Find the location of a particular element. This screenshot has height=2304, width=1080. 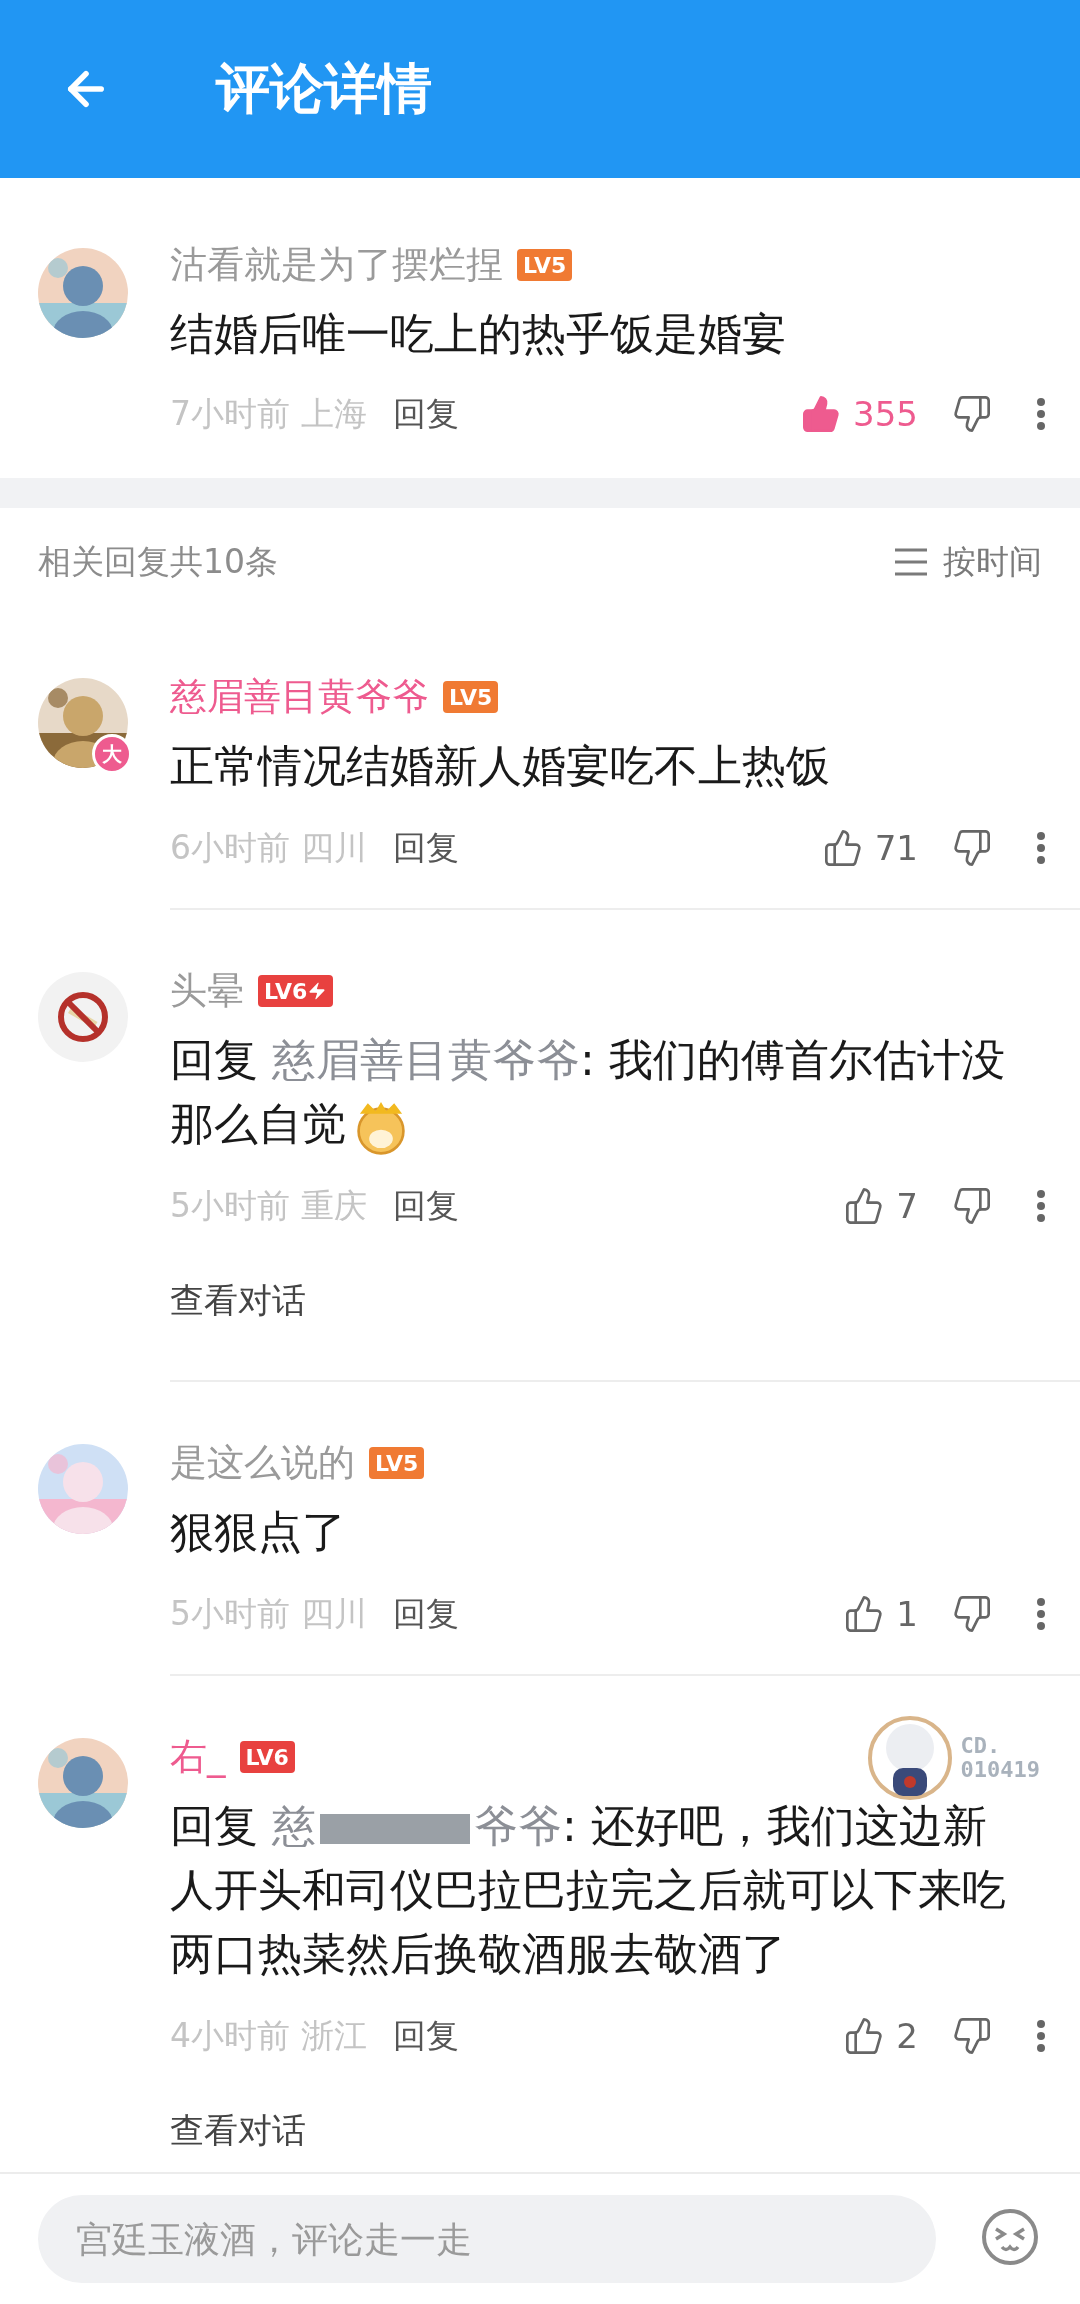

comment-text: 正常情况结婚新人婚宴吃不上热饭 is located at coordinates (500, 766).